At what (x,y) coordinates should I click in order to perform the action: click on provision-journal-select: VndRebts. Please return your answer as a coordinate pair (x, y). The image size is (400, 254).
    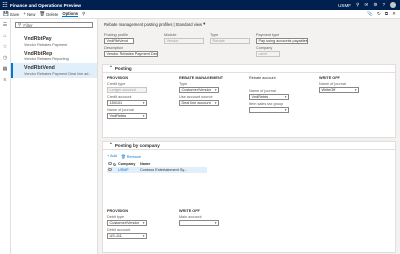
    Looking at the image, I should click on (127, 115).